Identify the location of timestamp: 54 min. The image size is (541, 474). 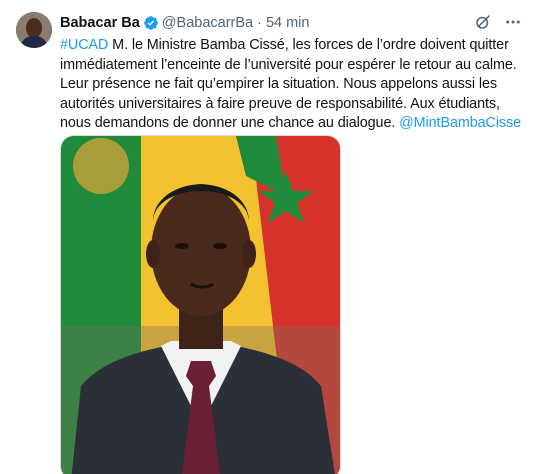
(288, 23).